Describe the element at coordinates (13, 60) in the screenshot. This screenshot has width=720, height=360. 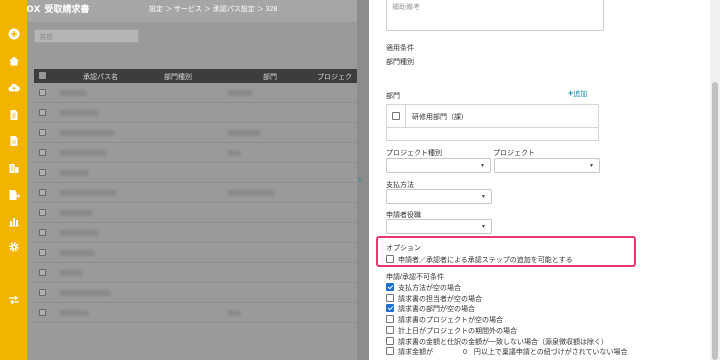
I see `home-icon` at that location.